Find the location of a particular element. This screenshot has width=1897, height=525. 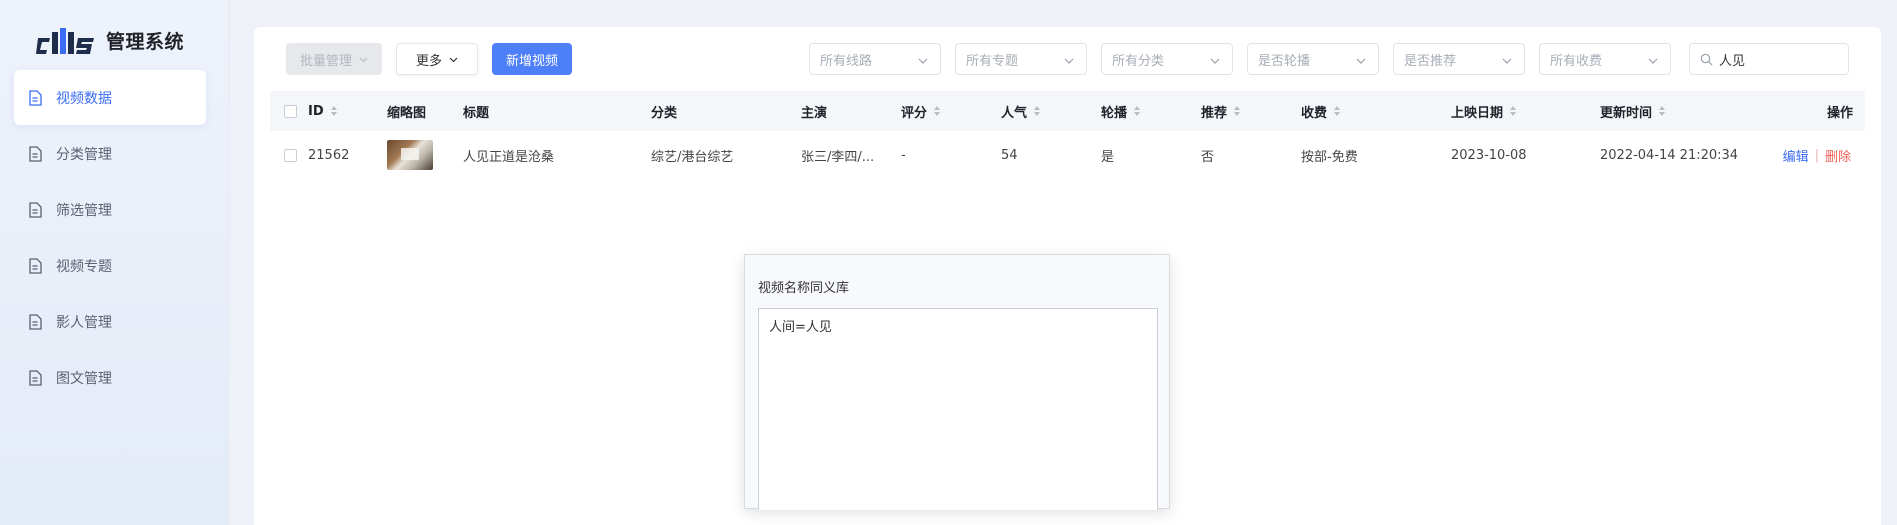

cell-recommend: 否 is located at coordinates (1208, 157).